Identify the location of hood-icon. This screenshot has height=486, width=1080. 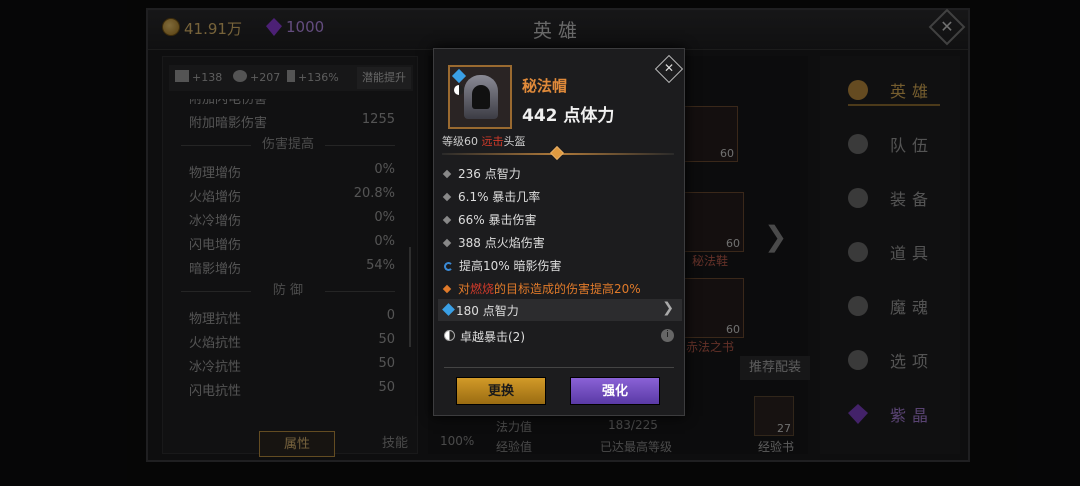
(481, 97).